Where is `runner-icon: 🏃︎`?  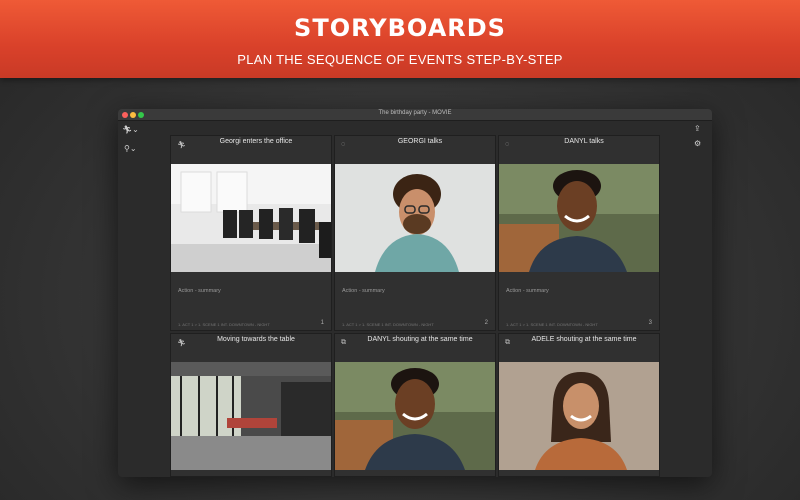 runner-icon: 🏃︎ is located at coordinates (127, 129).